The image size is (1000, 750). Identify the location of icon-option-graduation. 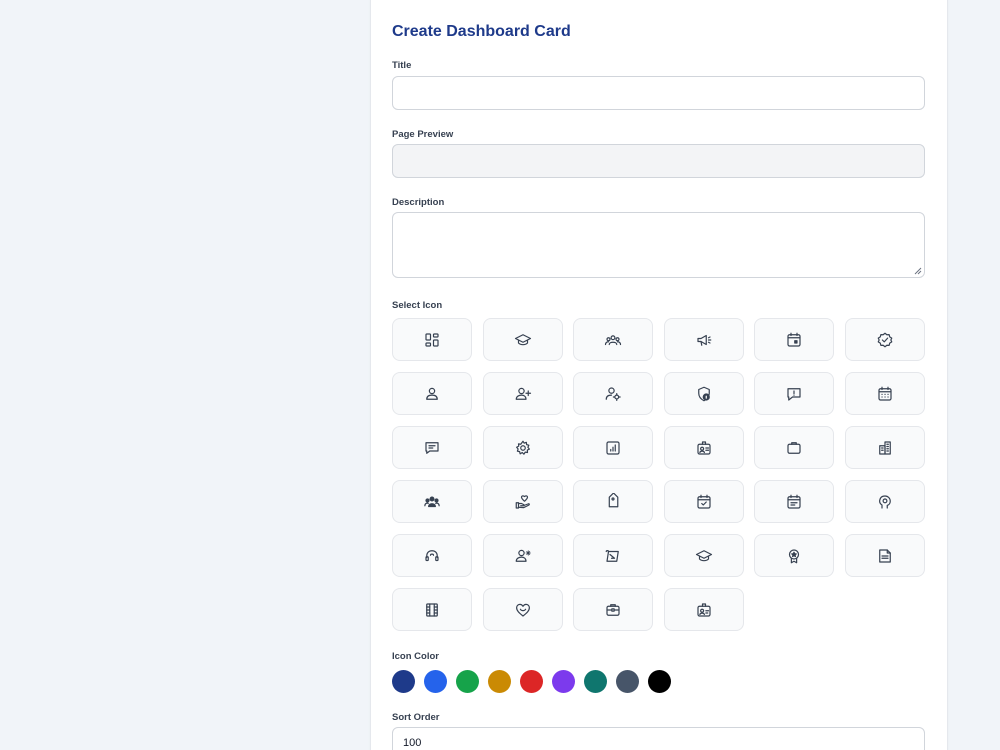
(522, 339).